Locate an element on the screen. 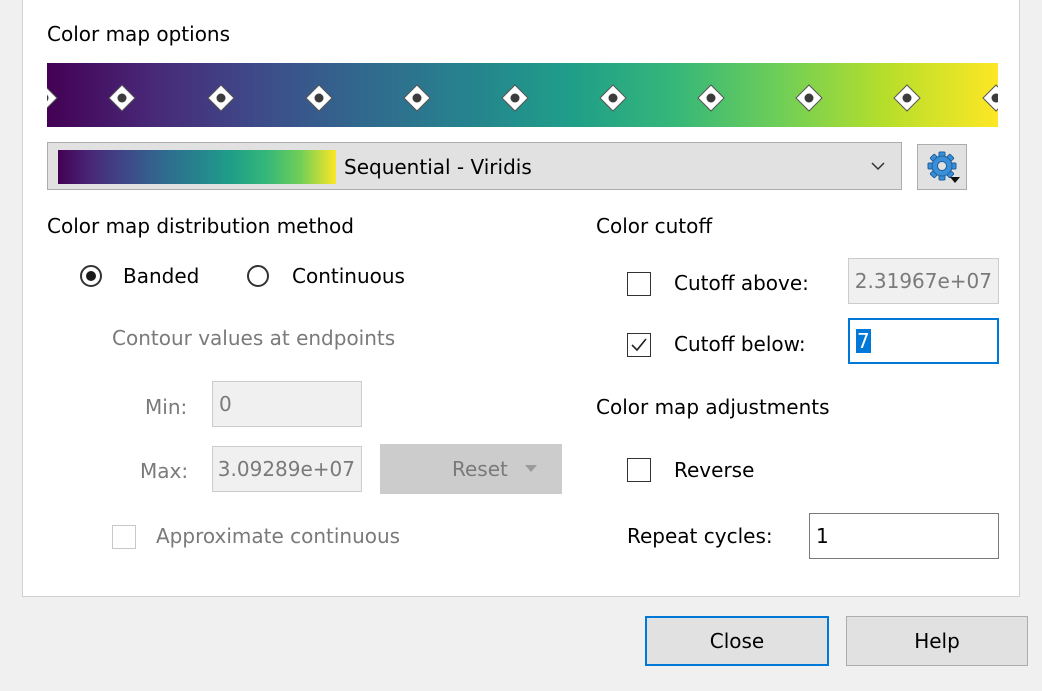  cutoff-above-checkbox is located at coordinates (639, 284).